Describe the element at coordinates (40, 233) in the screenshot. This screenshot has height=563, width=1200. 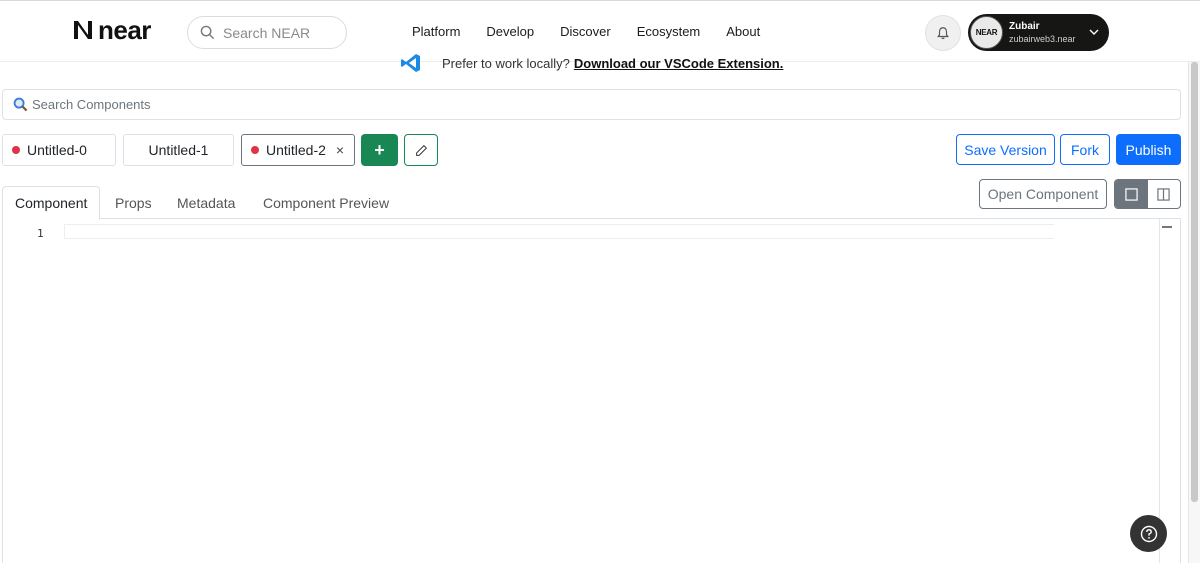
I see `line-number: 1` at that location.